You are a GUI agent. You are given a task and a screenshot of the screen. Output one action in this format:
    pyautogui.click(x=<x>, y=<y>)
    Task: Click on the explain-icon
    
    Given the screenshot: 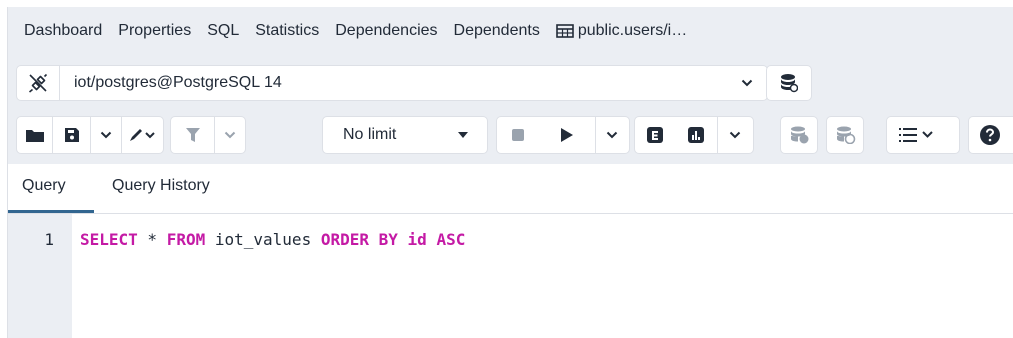 What is the action you would take?
    pyautogui.click(x=655, y=135)
    